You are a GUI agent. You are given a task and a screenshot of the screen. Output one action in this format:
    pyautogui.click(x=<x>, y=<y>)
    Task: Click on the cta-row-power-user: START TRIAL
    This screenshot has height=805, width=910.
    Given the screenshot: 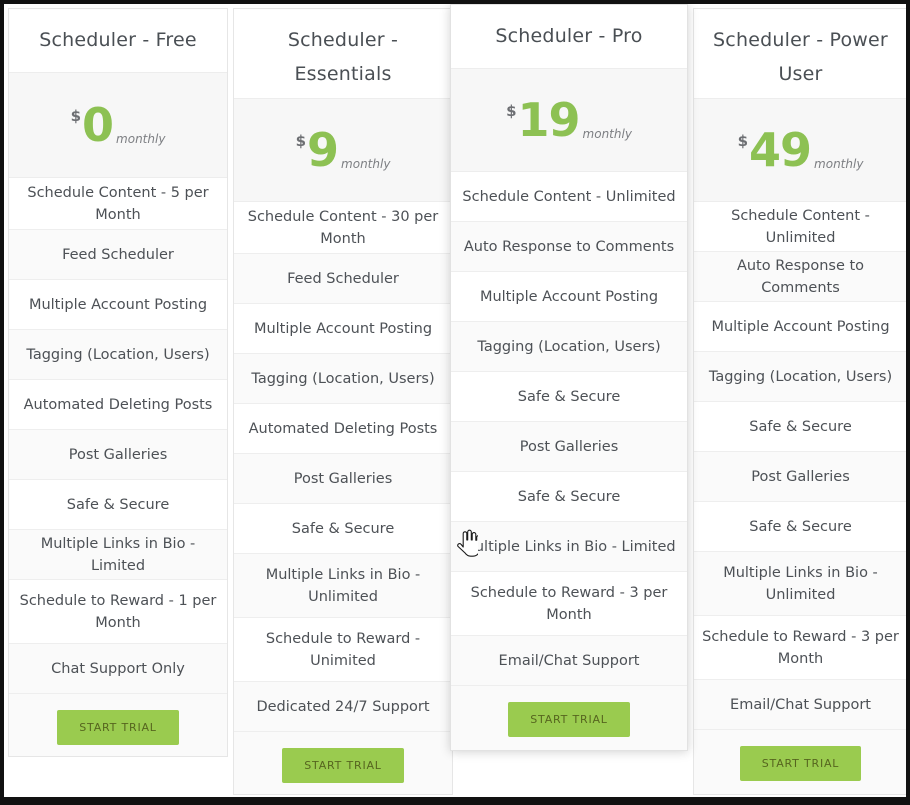 What is the action you would take?
    pyautogui.click(x=800, y=762)
    